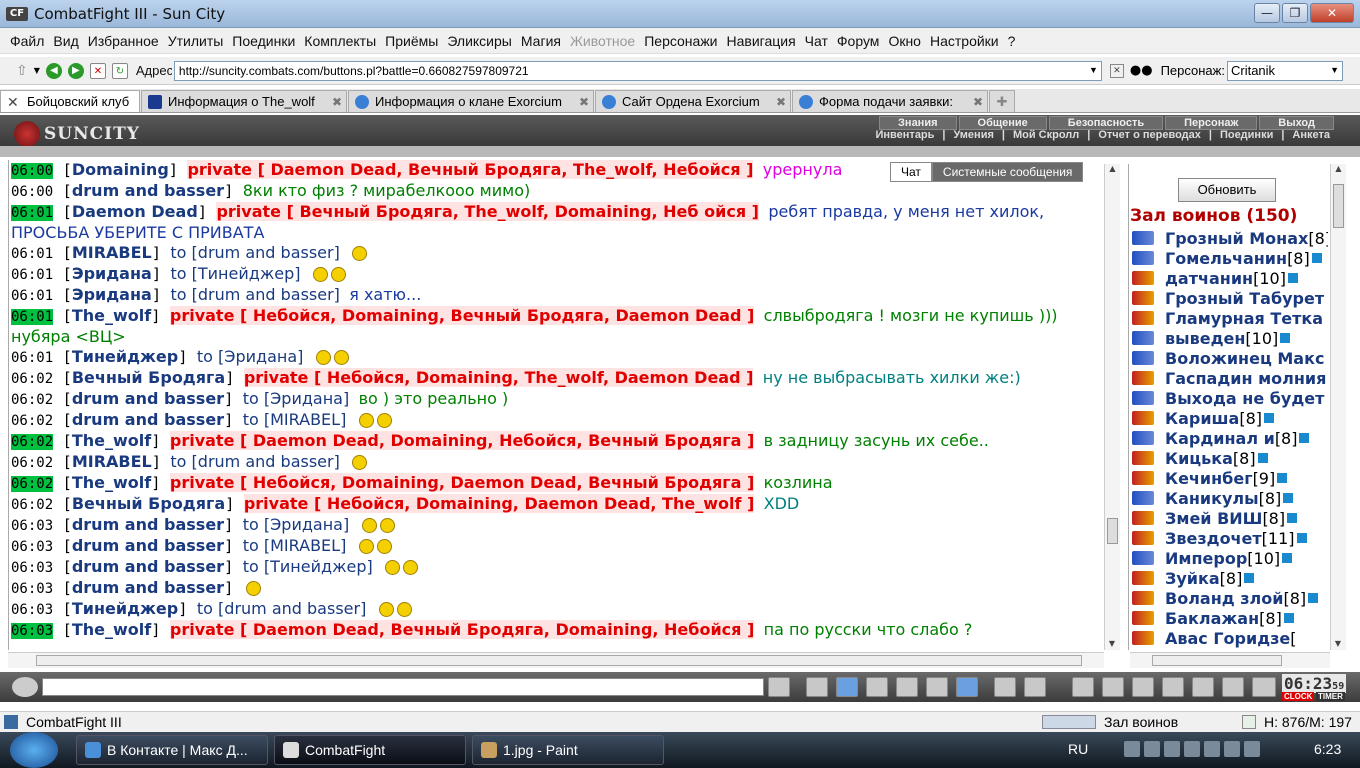 This screenshot has height=768, width=1360. Describe the element at coordinates (918, 123) in the screenshot. I see `top-nav-item: Знания` at that location.